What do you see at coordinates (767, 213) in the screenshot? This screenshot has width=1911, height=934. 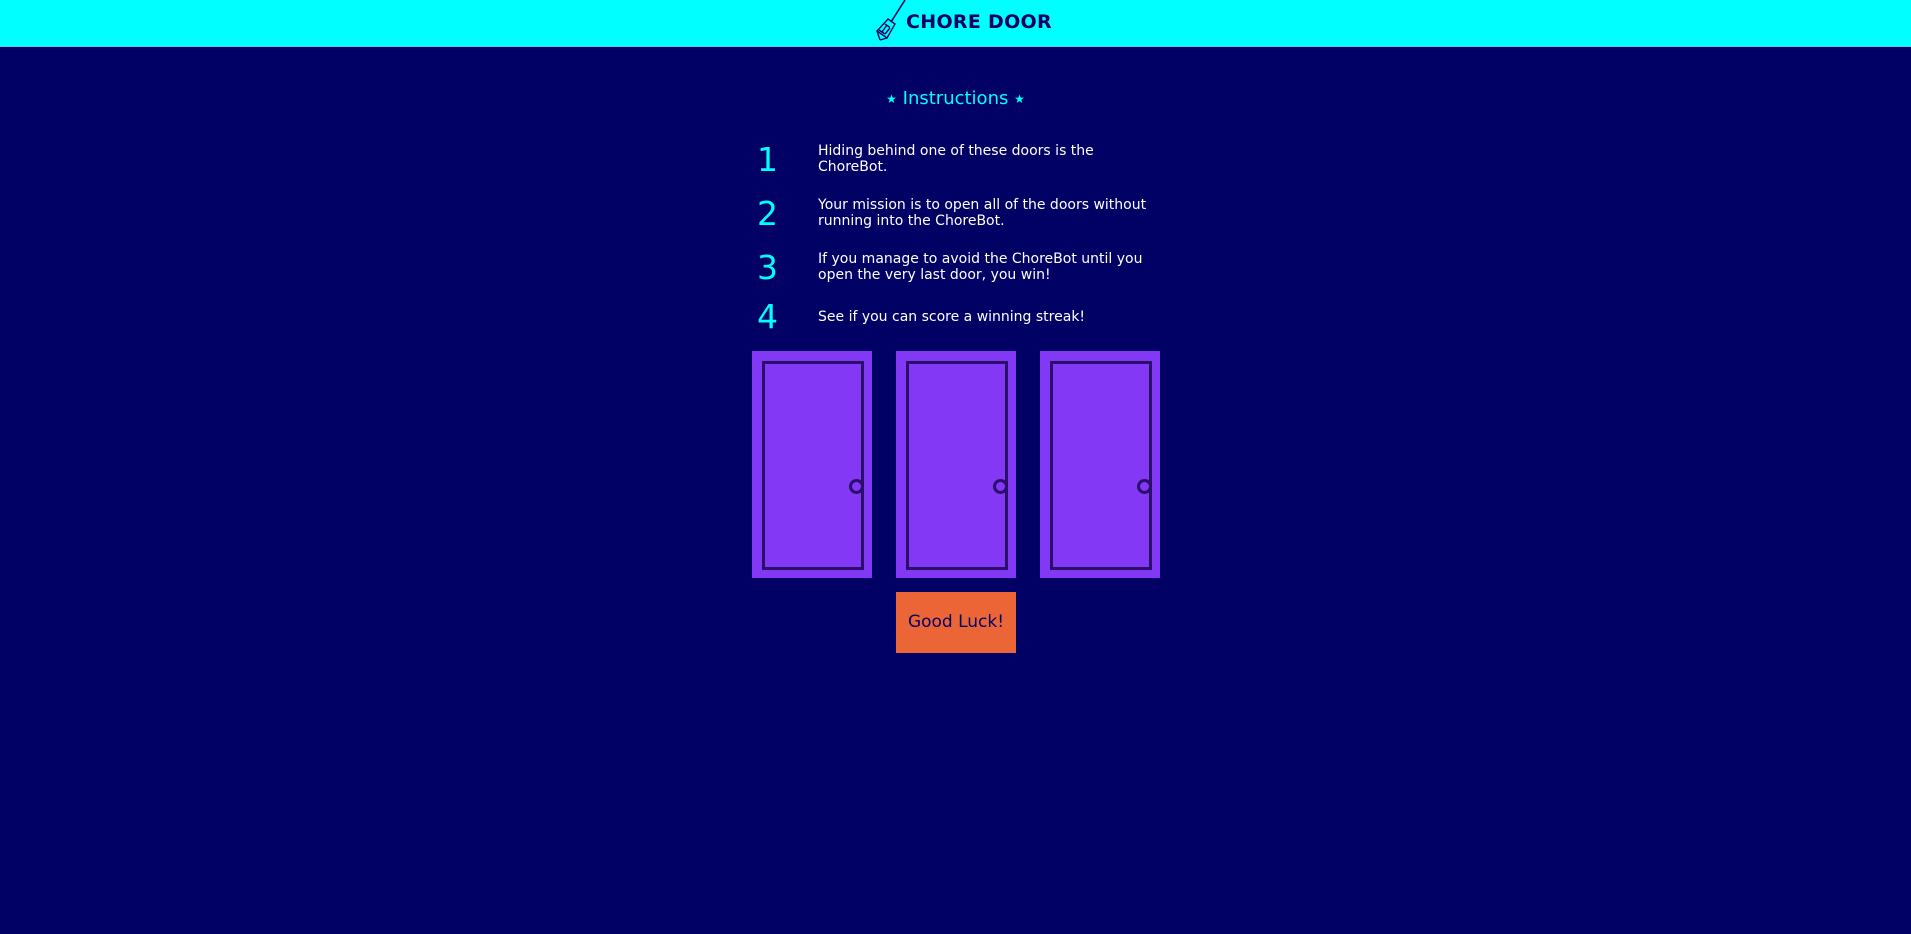 I see `step-number: 2` at bounding box center [767, 213].